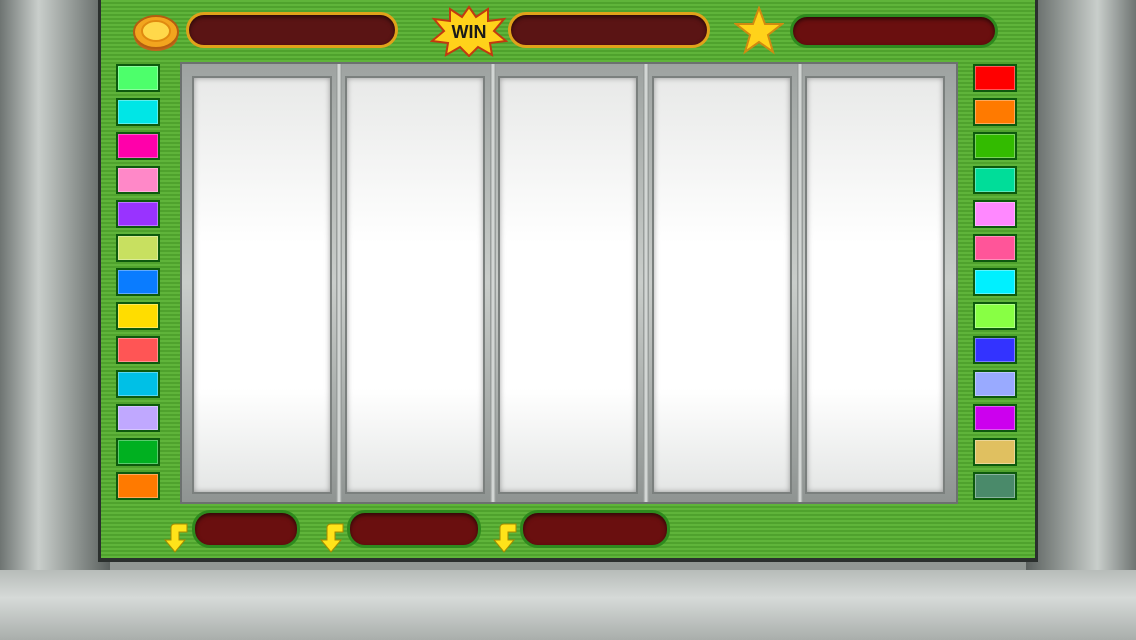  I want to click on bet-display, so click(414, 529).